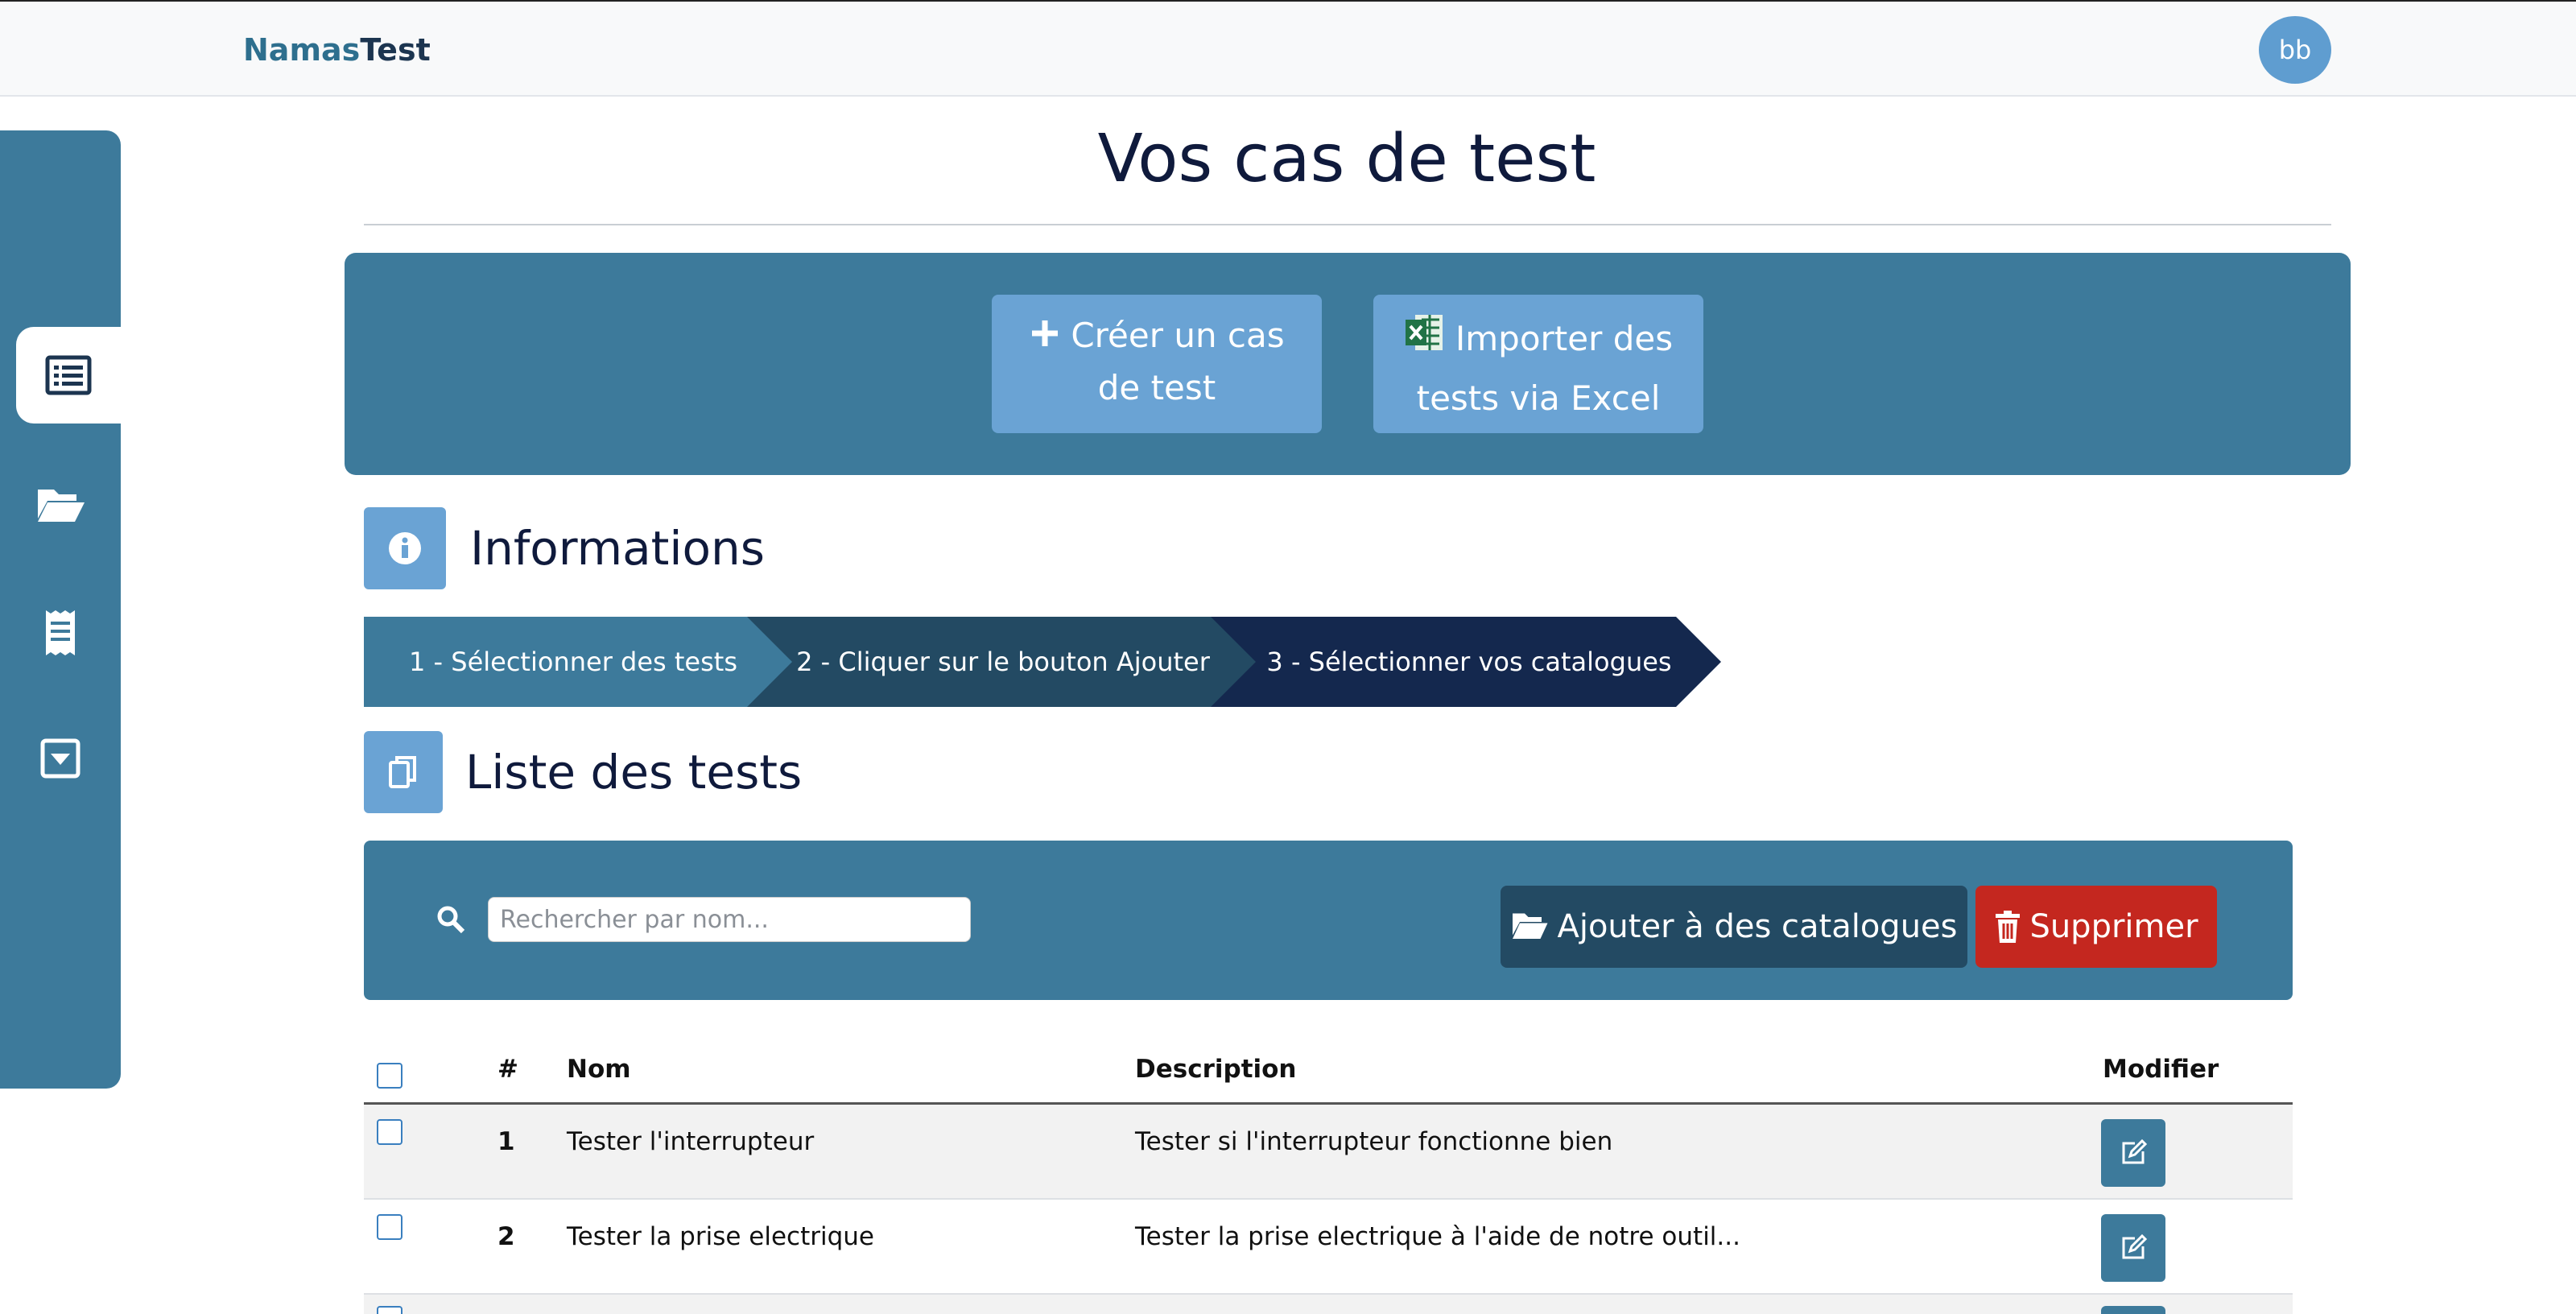 The image size is (2576, 1314). I want to click on info-section-header: Informations, so click(564, 548).